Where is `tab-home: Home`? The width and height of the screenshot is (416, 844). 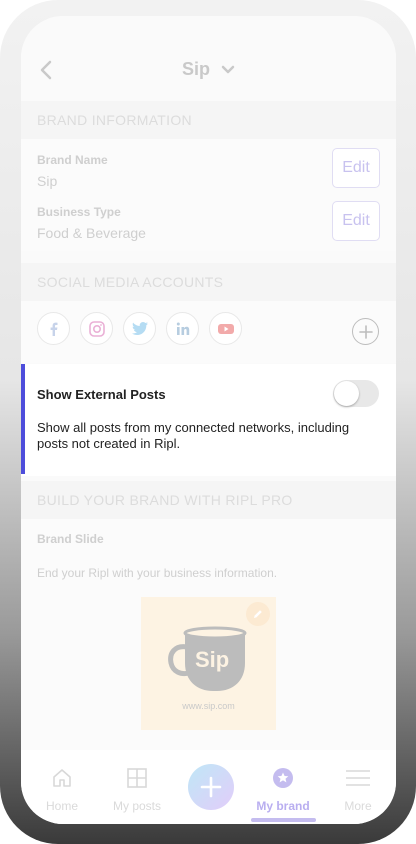
tab-home: Home is located at coordinates (62, 789).